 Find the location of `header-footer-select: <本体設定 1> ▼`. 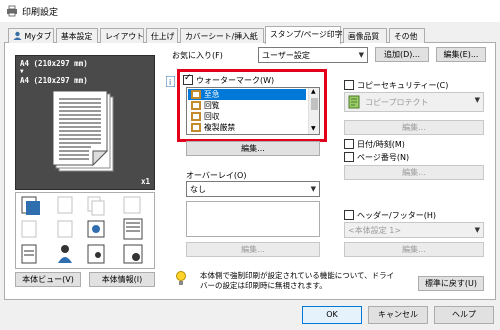

header-footer-select: <本体設定 1> ▼ is located at coordinates (414, 230).